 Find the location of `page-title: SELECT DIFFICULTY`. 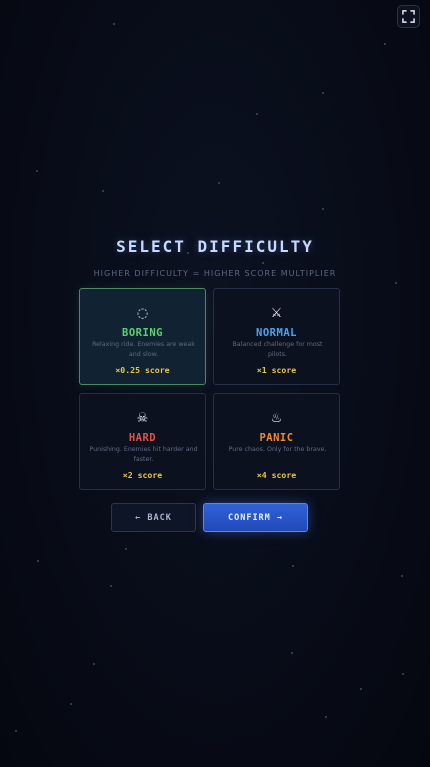

page-title: SELECT DIFFICULTY is located at coordinates (215, 246).